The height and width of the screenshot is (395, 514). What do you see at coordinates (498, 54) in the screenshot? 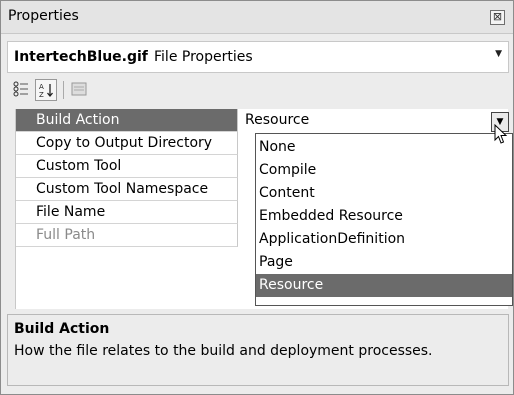
I see `chevron-down-icon: ▼` at bounding box center [498, 54].